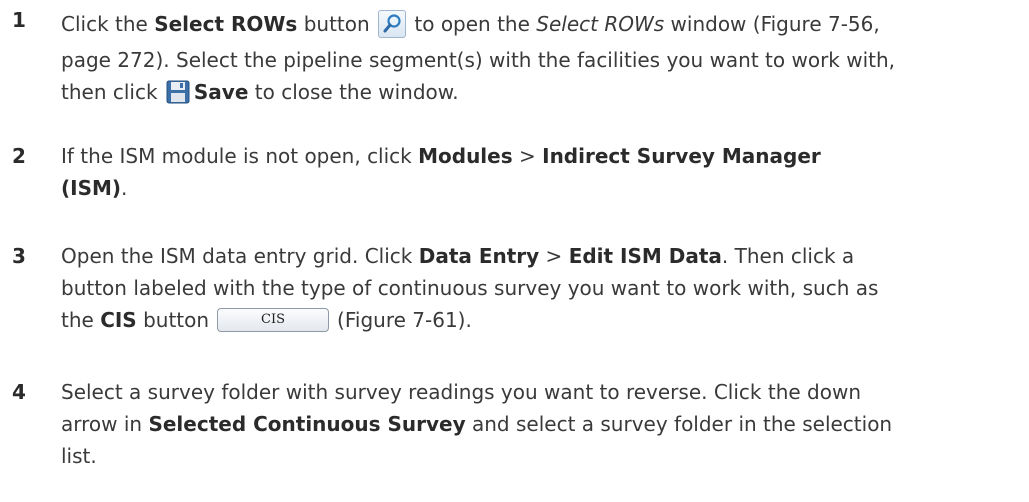  What do you see at coordinates (108, 24) in the screenshot?
I see `text-run: Click the` at bounding box center [108, 24].